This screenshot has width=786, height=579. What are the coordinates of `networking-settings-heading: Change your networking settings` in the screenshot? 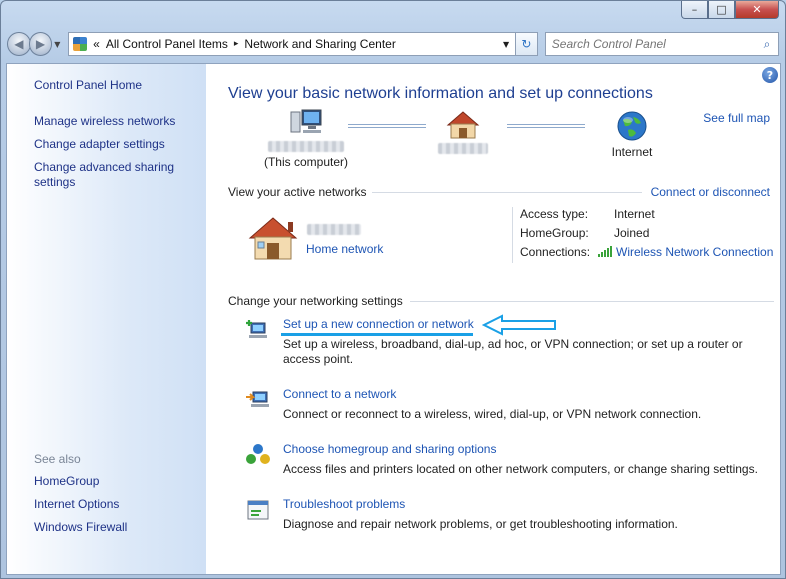 It's located at (315, 301).